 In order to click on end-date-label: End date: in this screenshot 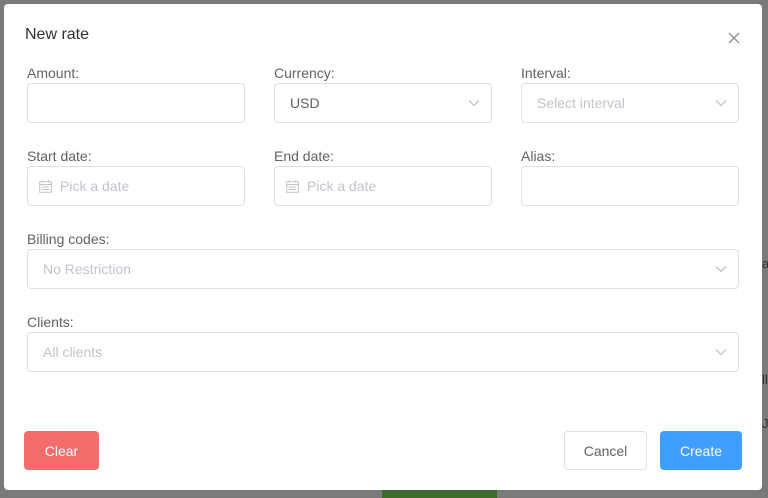, I will do `click(304, 156)`.